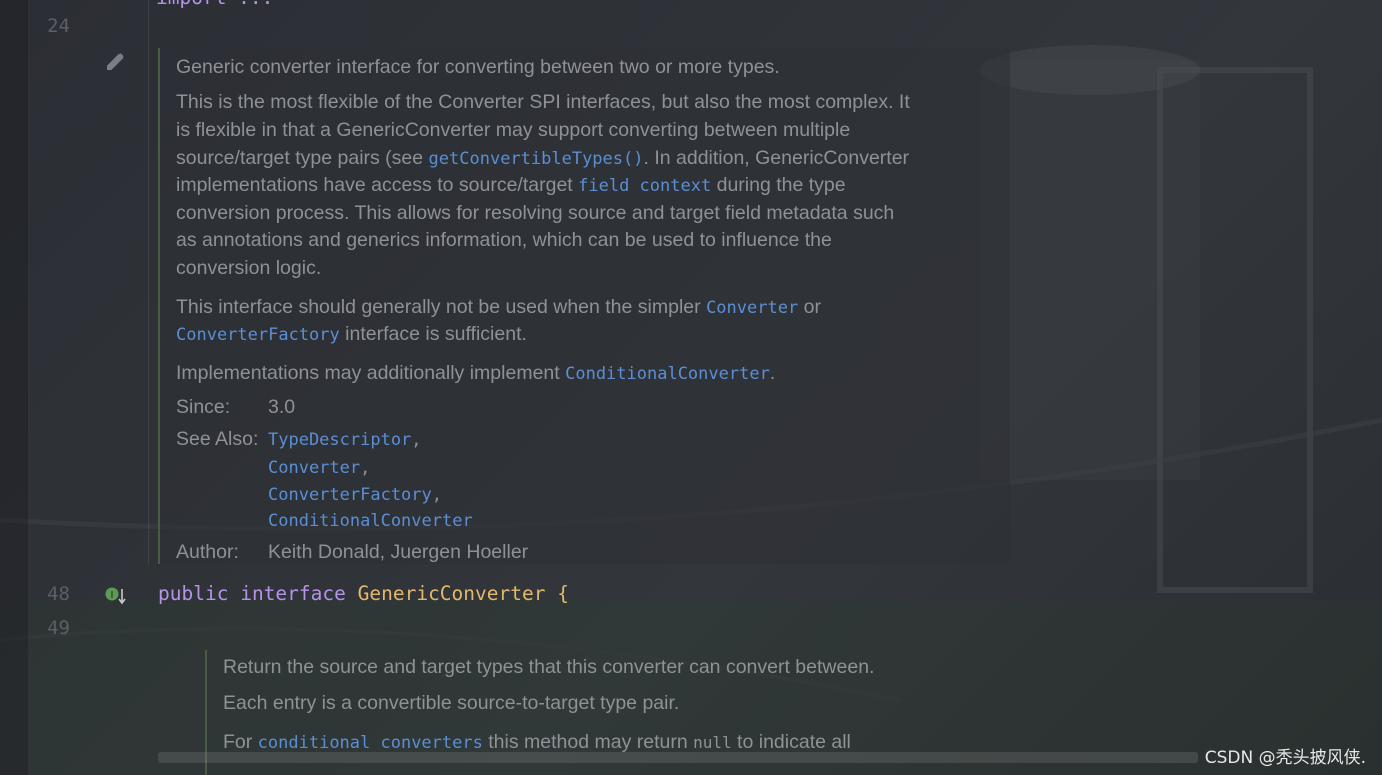 The height and width of the screenshot is (775, 1382). Describe the element at coordinates (370, 521) in the screenshot. I see `see-also-item: ConditionalConverter` at that location.